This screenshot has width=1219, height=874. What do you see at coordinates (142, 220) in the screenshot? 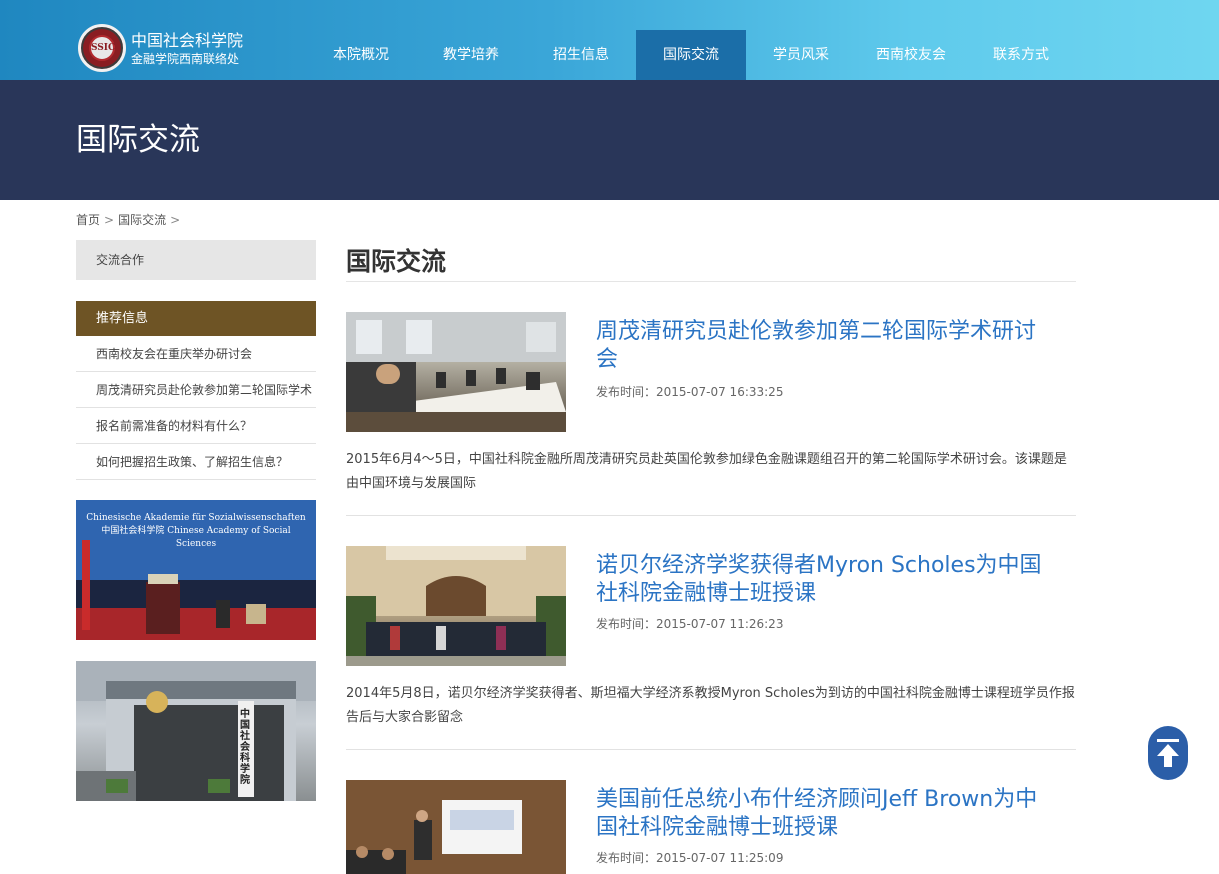
I see `breadcrumb-current: 国际交流` at bounding box center [142, 220].